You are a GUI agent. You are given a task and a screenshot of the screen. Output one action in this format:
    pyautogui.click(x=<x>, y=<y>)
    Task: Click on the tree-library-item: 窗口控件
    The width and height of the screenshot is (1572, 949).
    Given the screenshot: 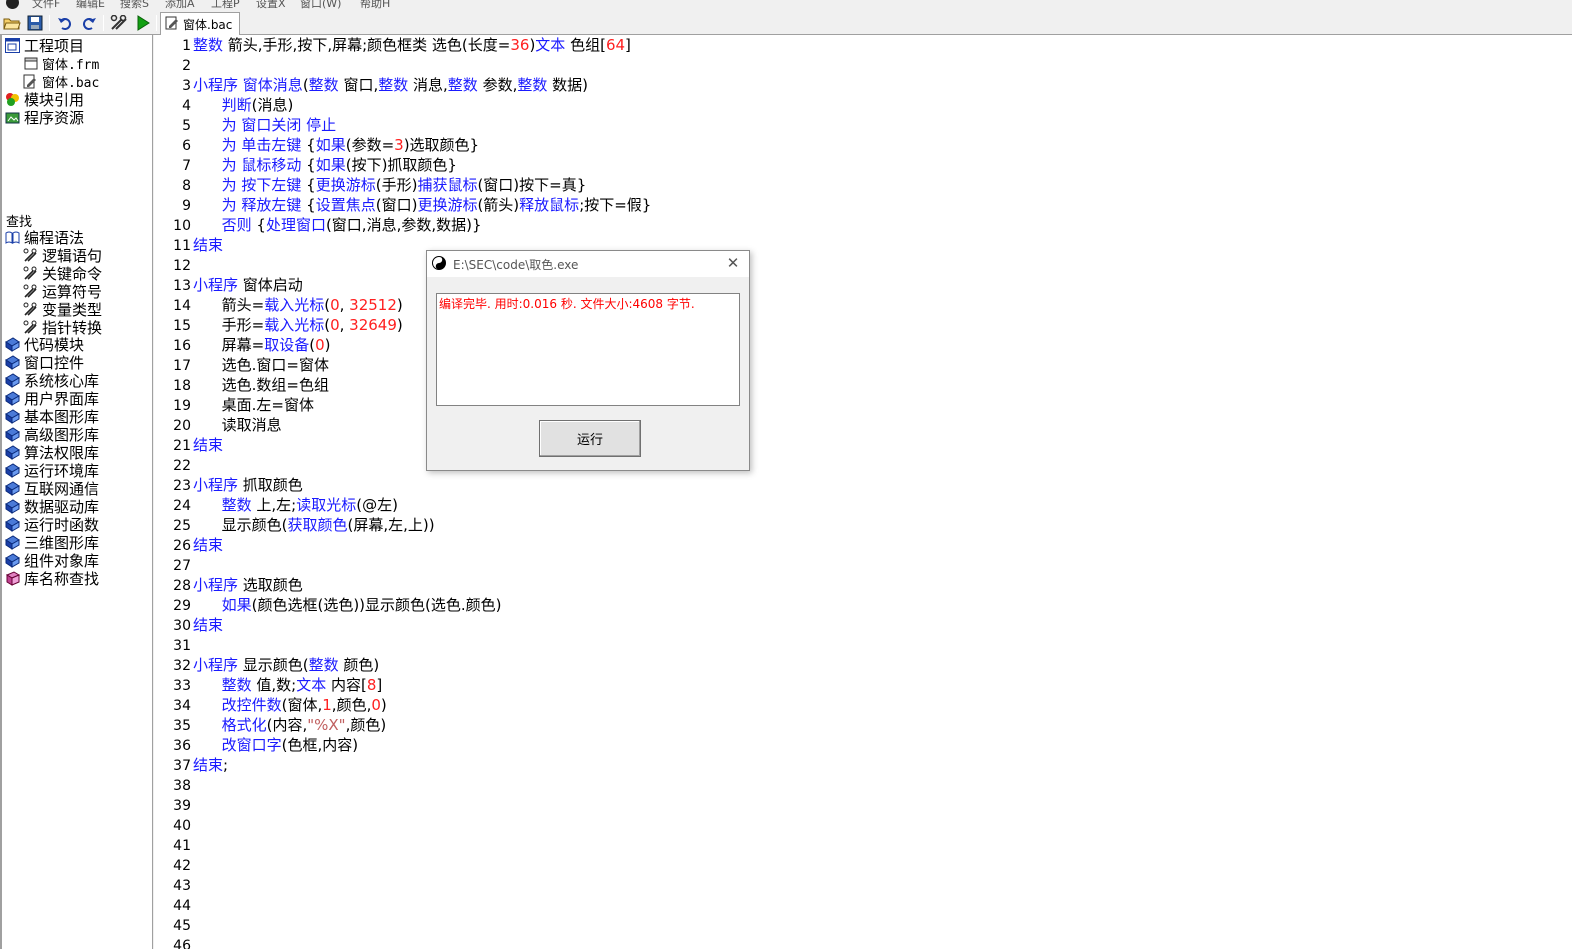 What is the action you would take?
    pyautogui.click(x=44, y=362)
    